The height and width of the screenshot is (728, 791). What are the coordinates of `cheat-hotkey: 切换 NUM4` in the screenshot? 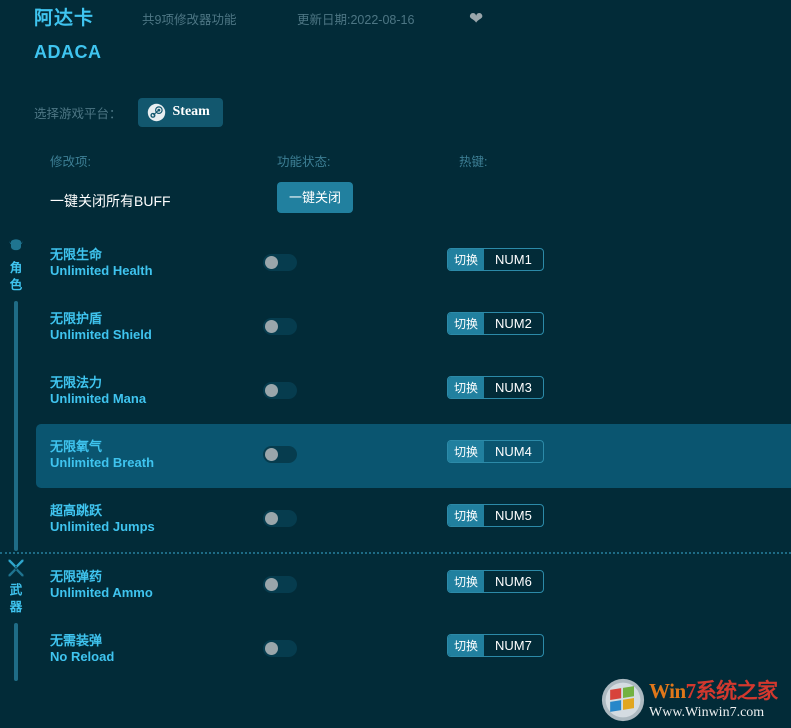 It's located at (495, 451).